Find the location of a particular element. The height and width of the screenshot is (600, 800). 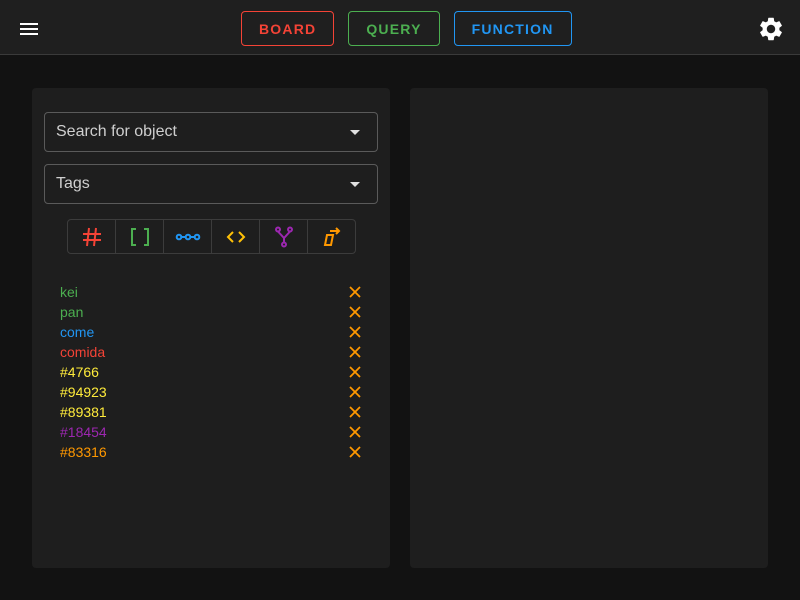

tag-item: come is located at coordinates (211, 332).